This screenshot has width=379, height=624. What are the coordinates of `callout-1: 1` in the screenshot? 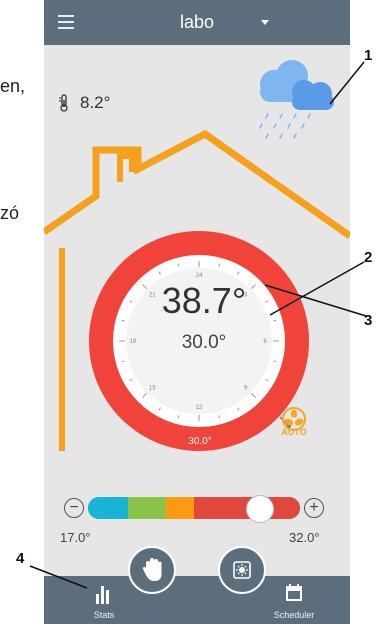 It's located at (368, 55).